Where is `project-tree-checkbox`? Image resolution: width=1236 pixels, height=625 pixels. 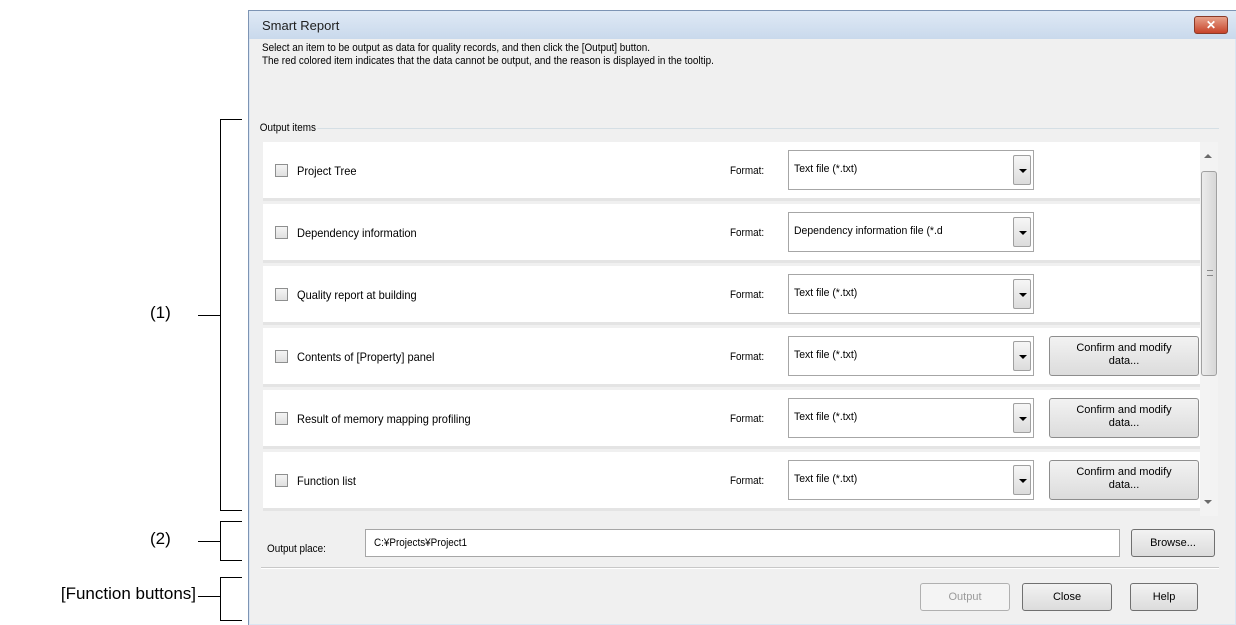
project-tree-checkbox is located at coordinates (281, 170).